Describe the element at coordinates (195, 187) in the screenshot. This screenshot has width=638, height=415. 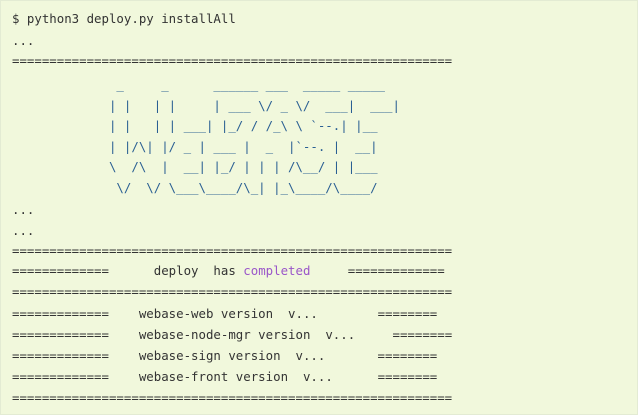
I see `banner-line: \/ \/ \___\____/\_| |_\____/\____/` at that location.